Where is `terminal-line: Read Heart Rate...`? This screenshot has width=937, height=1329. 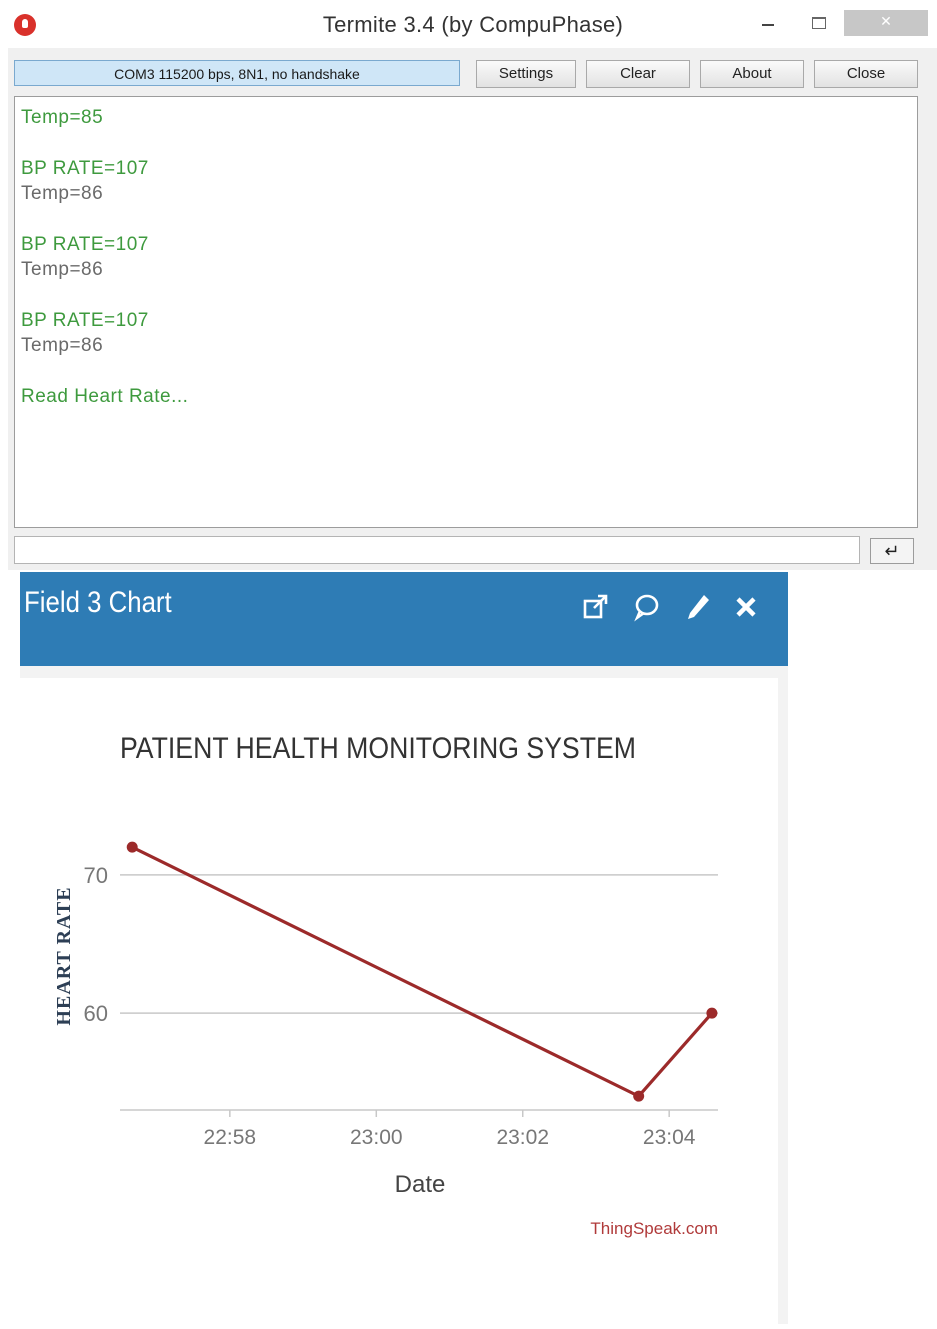
terminal-line: Read Heart Rate... is located at coordinates (105, 396).